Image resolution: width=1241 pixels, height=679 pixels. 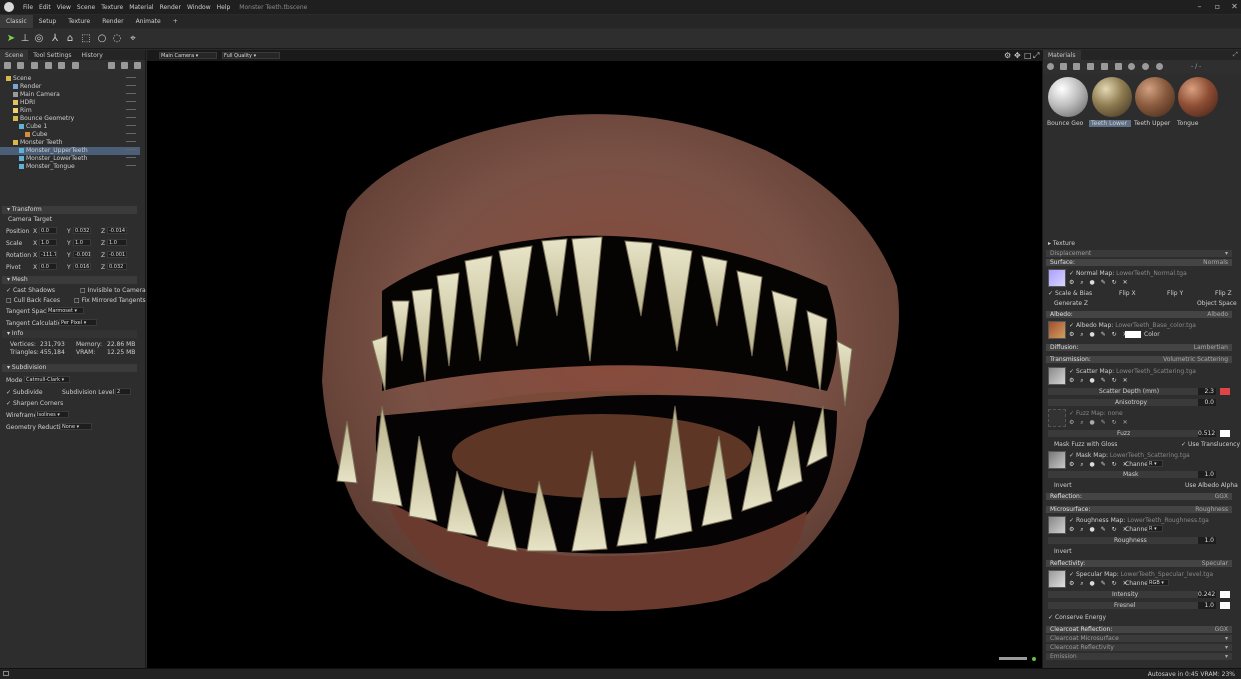 What do you see at coordinates (141, 7) in the screenshot?
I see `menu-material: Material` at bounding box center [141, 7].